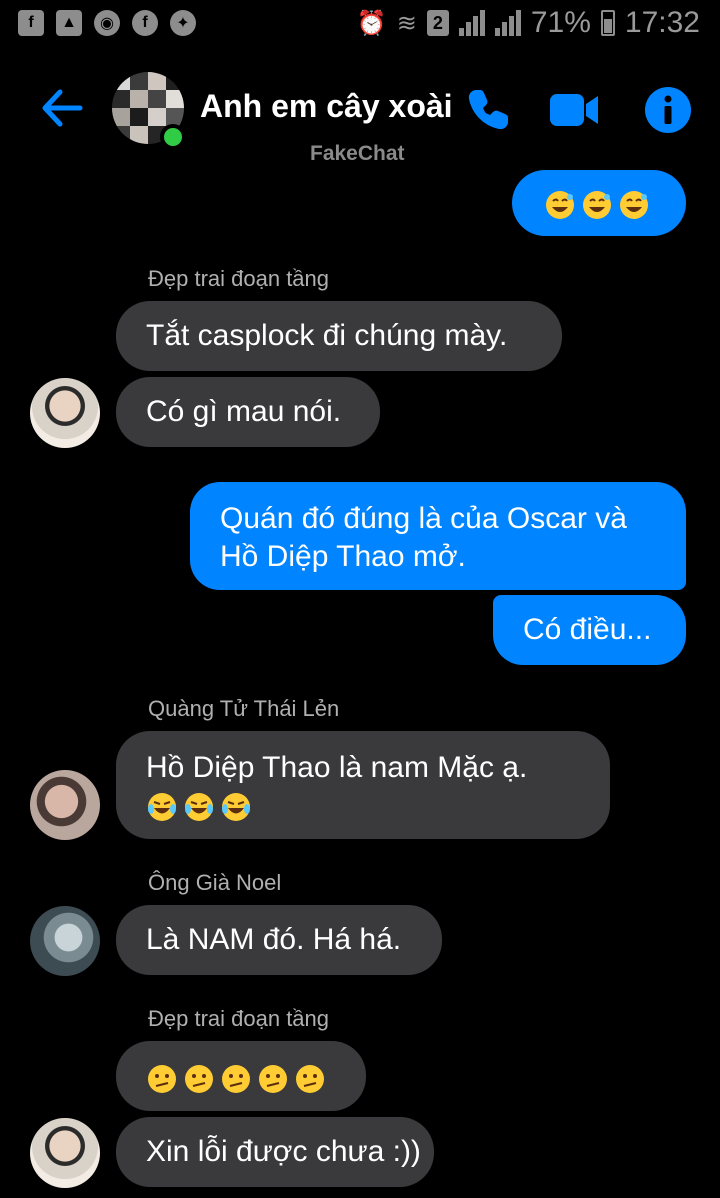 The width and height of the screenshot is (720, 1198). Describe the element at coordinates (339, 336) in the screenshot. I see `incoming-message: Tắt casplock đi chúng mày.` at that location.